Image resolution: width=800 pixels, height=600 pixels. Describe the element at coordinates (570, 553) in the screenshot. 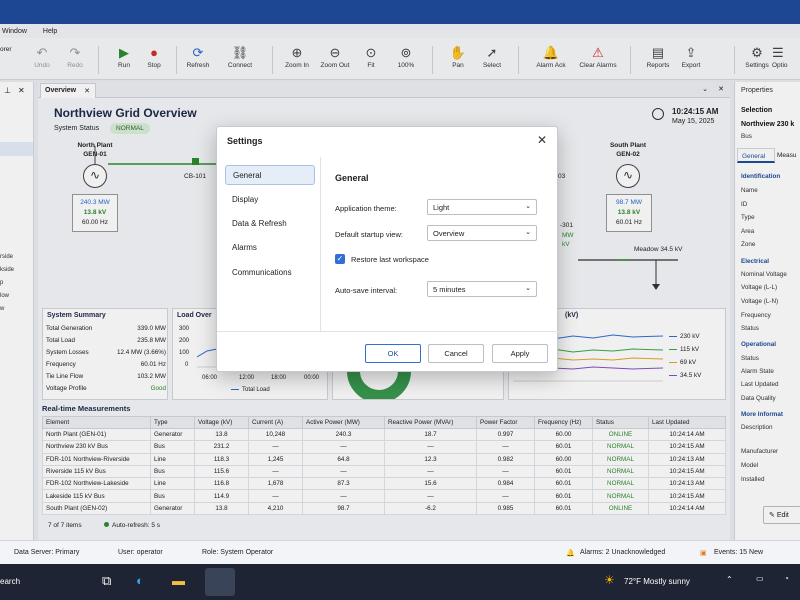

I see `alarm-bell-icon: 🔔` at that location.